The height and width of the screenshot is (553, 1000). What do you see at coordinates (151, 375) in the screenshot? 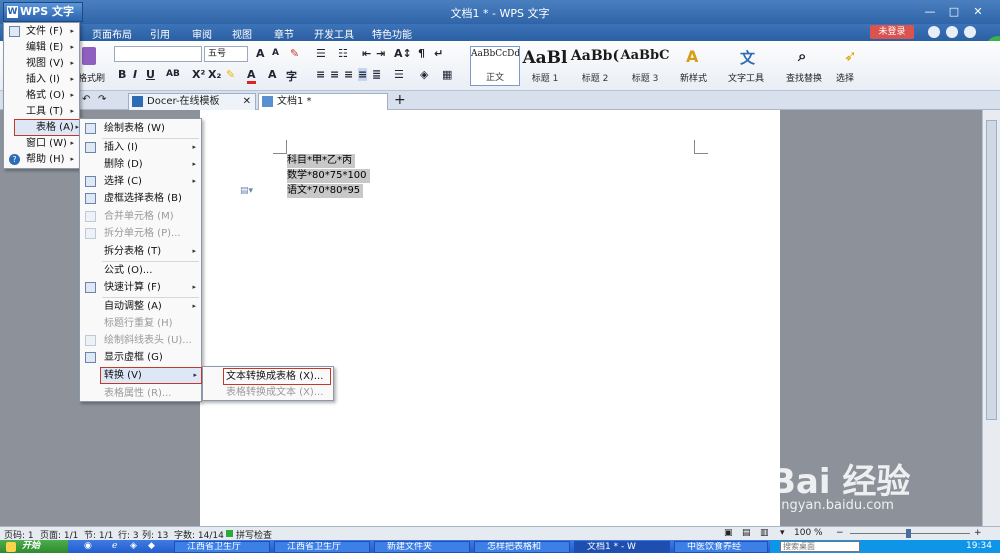
I see `menu-item-convert: 转换 (V) ▸` at bounding box center [151, 375].